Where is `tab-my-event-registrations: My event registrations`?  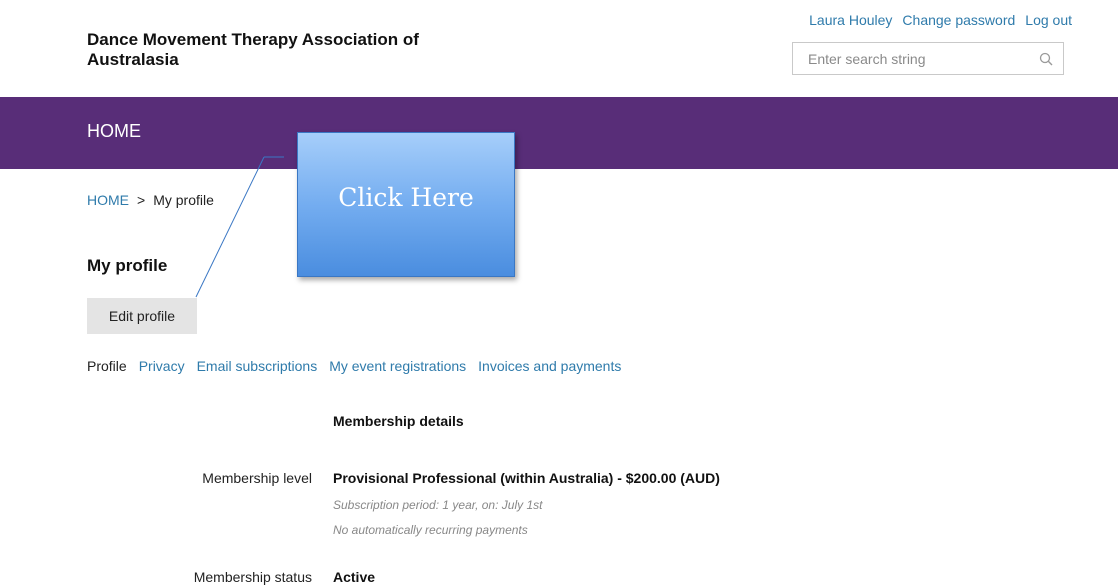
tab-my-event-registrations: My event registrations is located at coordinates (397, 366).